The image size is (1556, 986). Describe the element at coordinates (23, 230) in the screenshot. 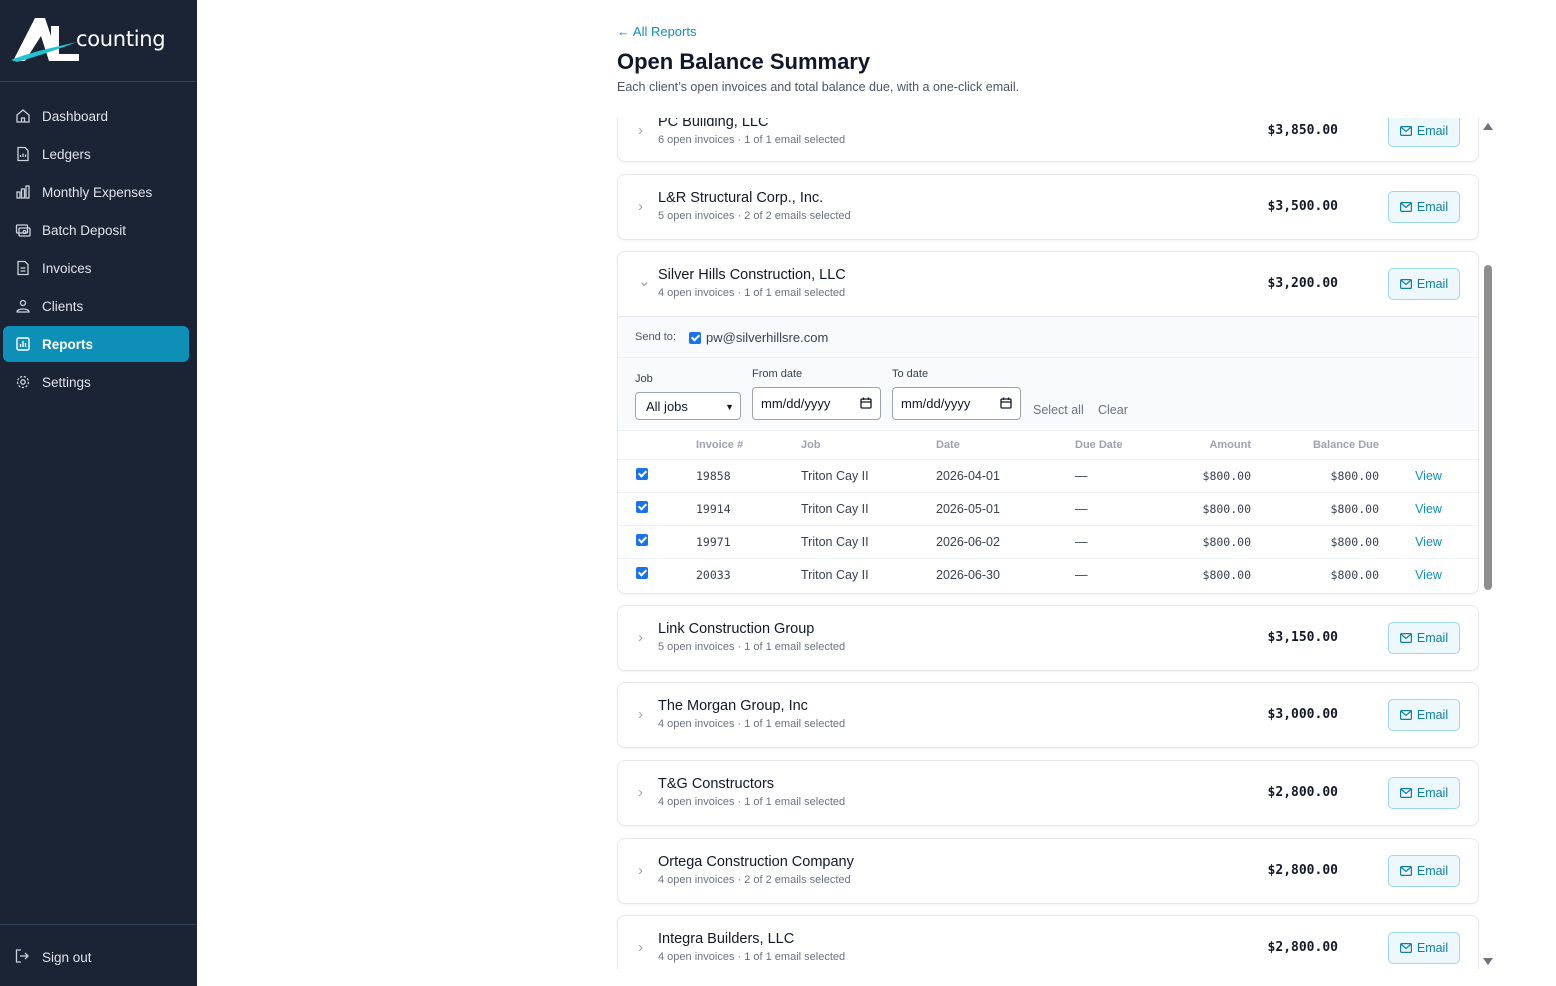

I see `deposit-icon` at that location.